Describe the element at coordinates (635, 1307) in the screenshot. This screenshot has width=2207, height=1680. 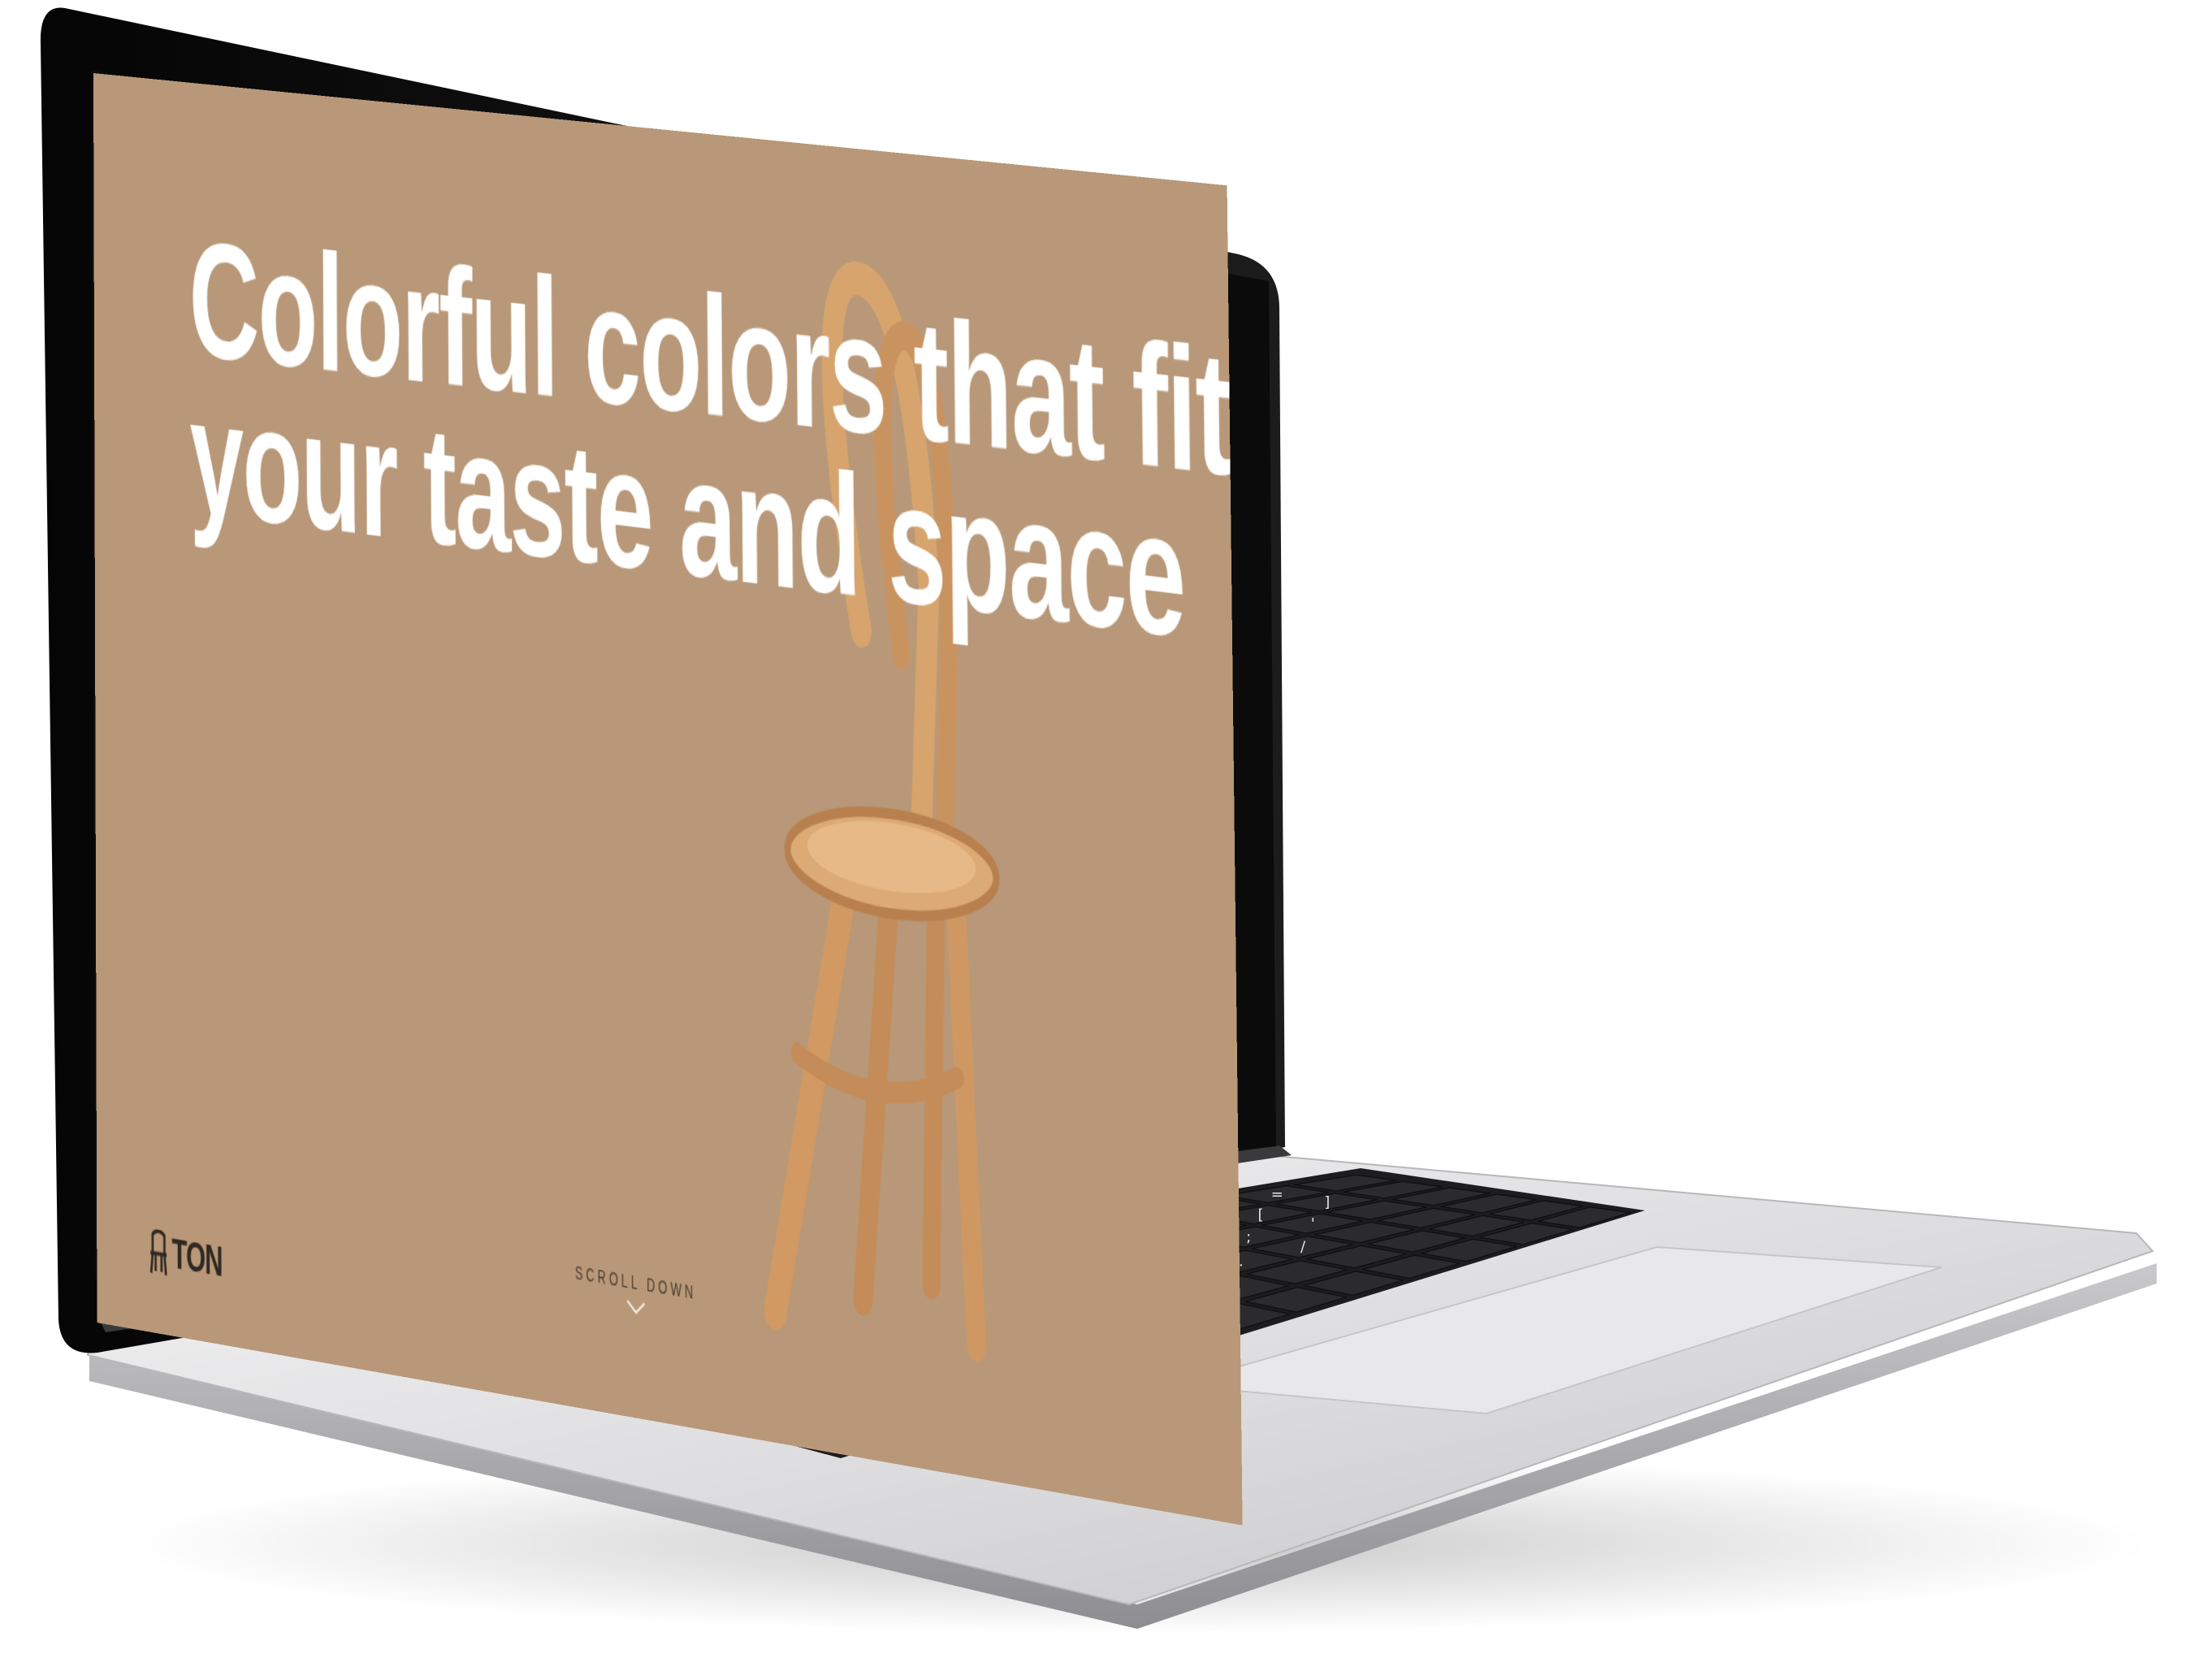
I see `chevron-down-icon` at that location.